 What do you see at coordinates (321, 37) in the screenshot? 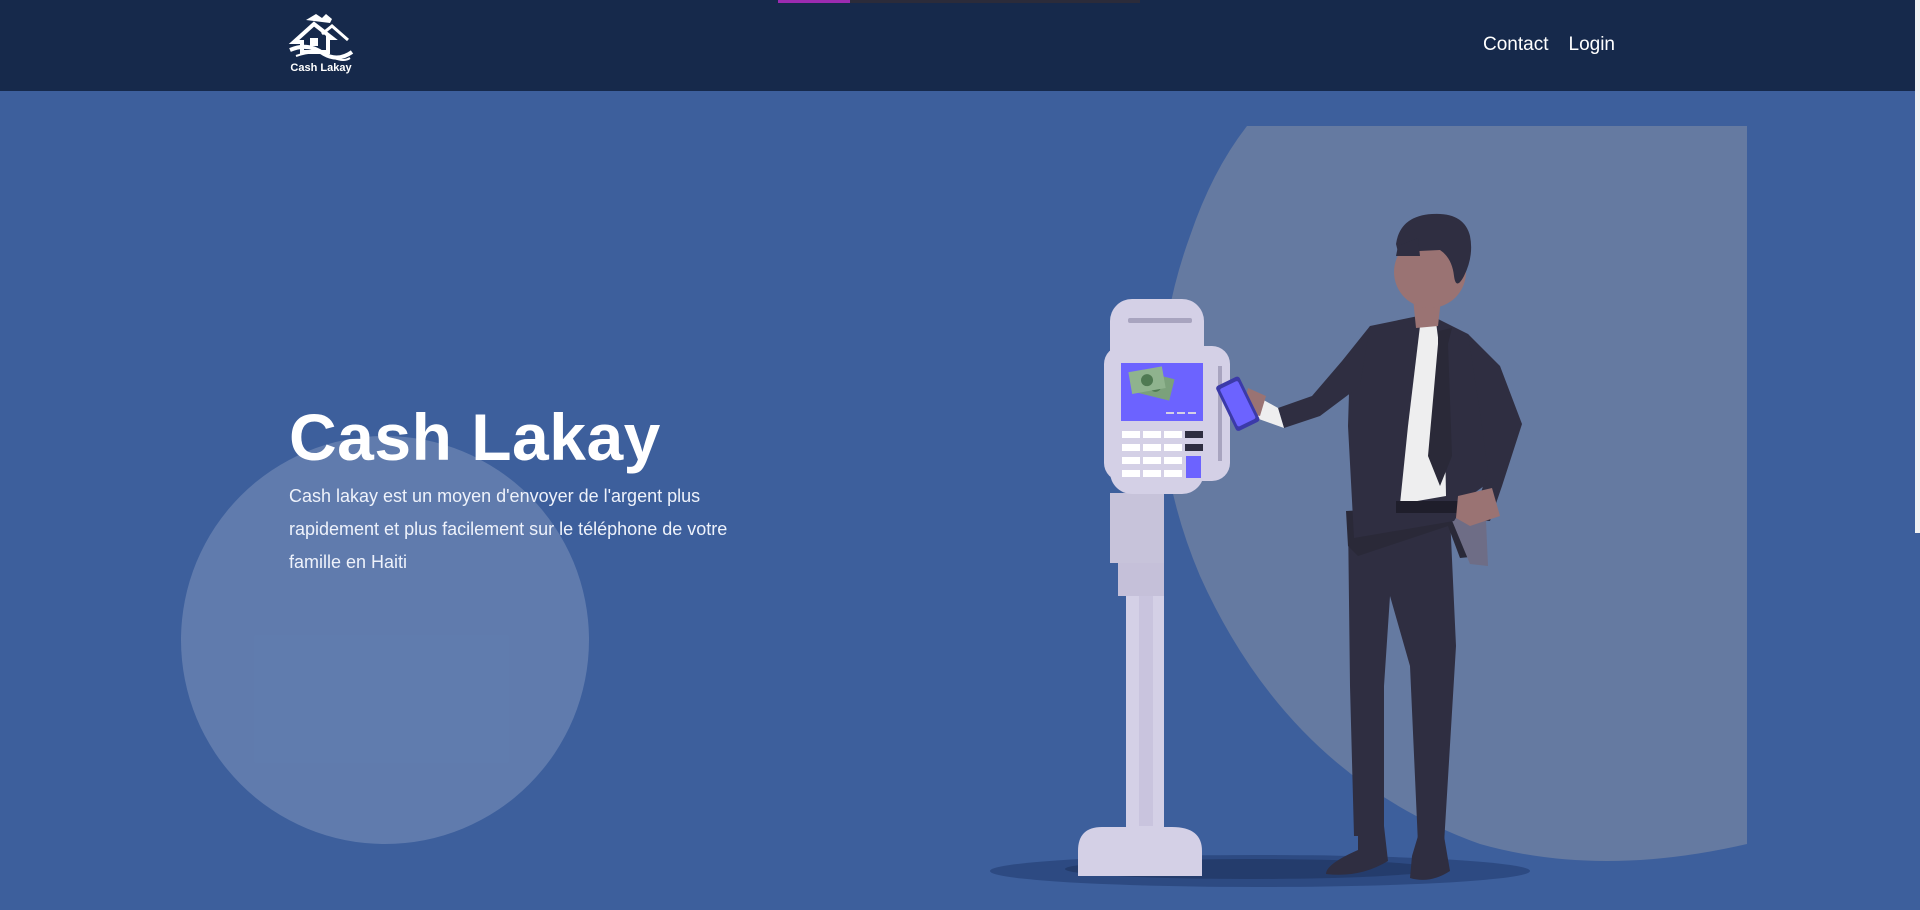
I see `logo-house-icon` at bounding box center [321, 37].